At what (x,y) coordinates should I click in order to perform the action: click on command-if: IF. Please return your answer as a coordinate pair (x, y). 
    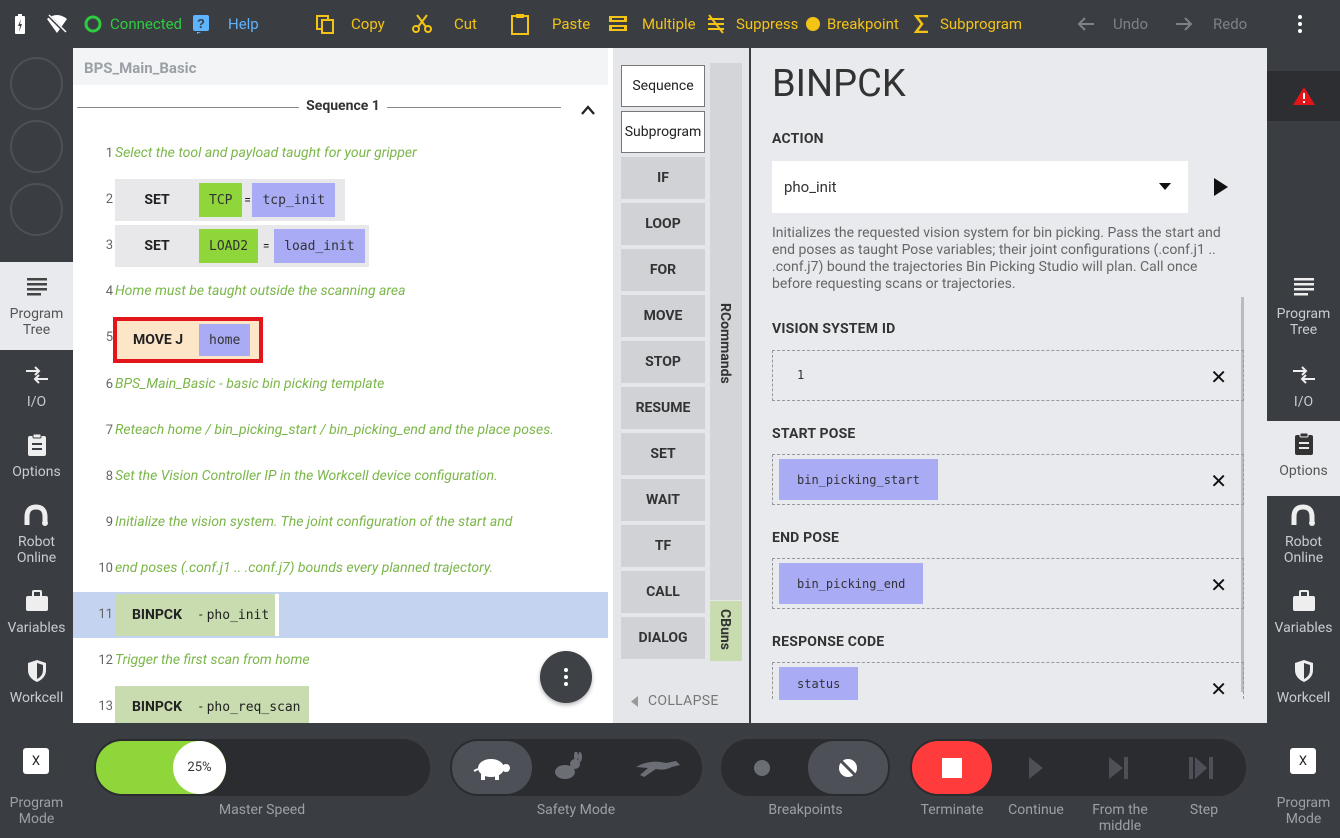
    Looking at the image, I should click on (663, 178).